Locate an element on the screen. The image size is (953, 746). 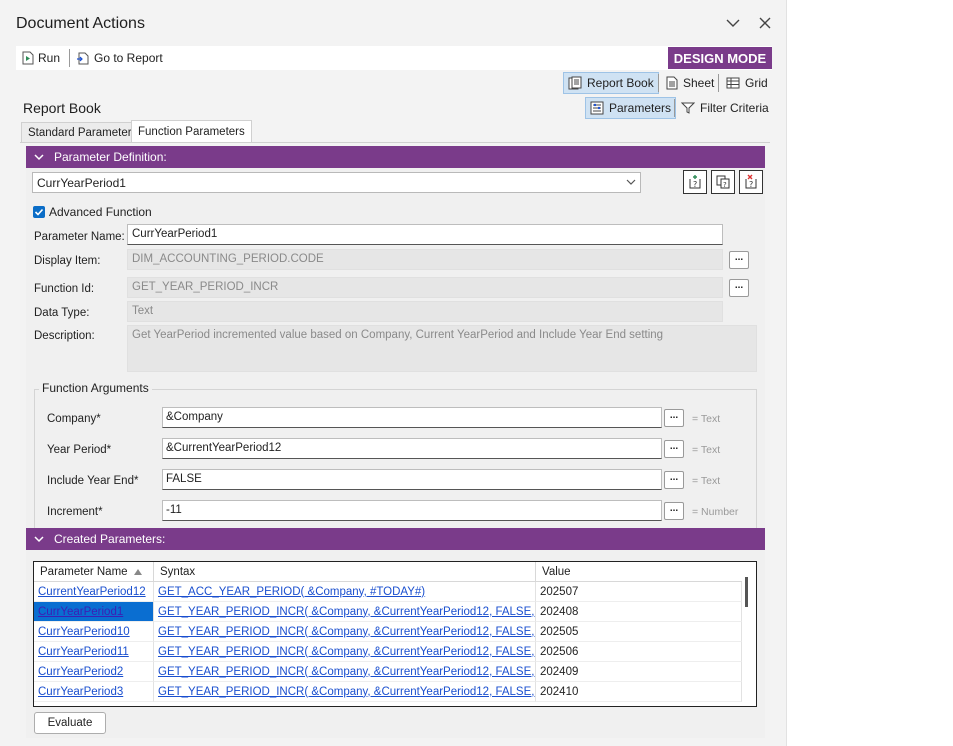
run-button: Run is located at coordinates (41, 58).